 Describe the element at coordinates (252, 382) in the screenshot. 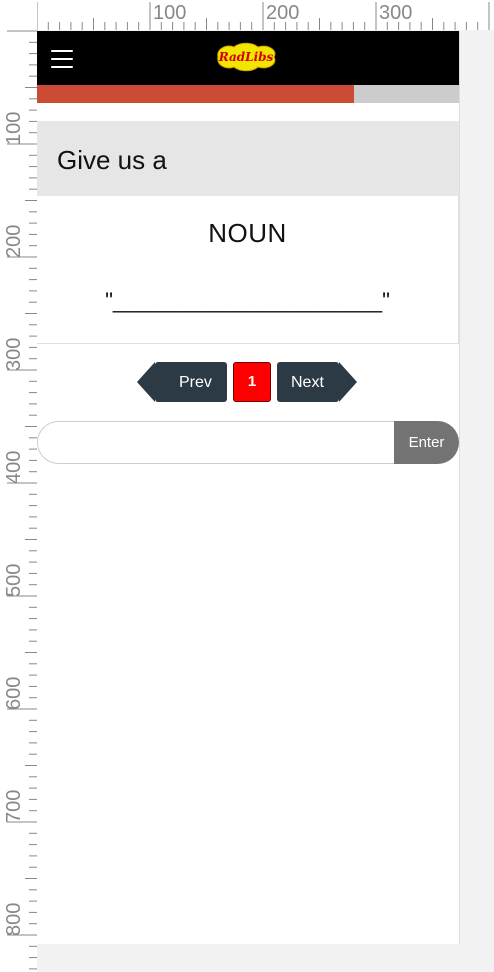

I see `page-number-current: 1` at that location.